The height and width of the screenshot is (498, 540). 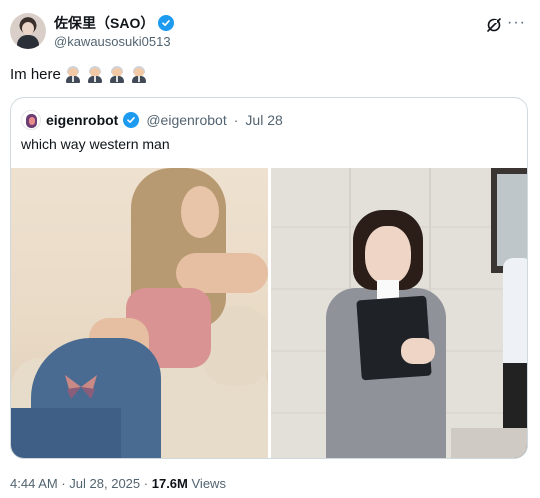 I want to click on author-name-row: 佐保里（SAO）, so click(x=114, y=23).